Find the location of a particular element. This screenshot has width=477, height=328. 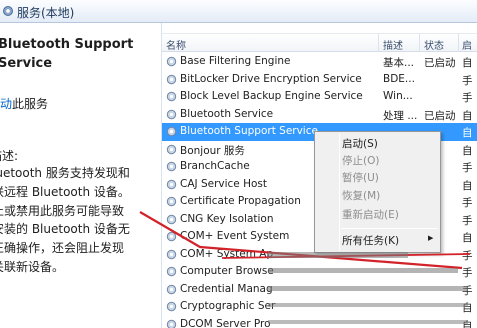

annotation-arrow-line is located at coordinates (301, 240).